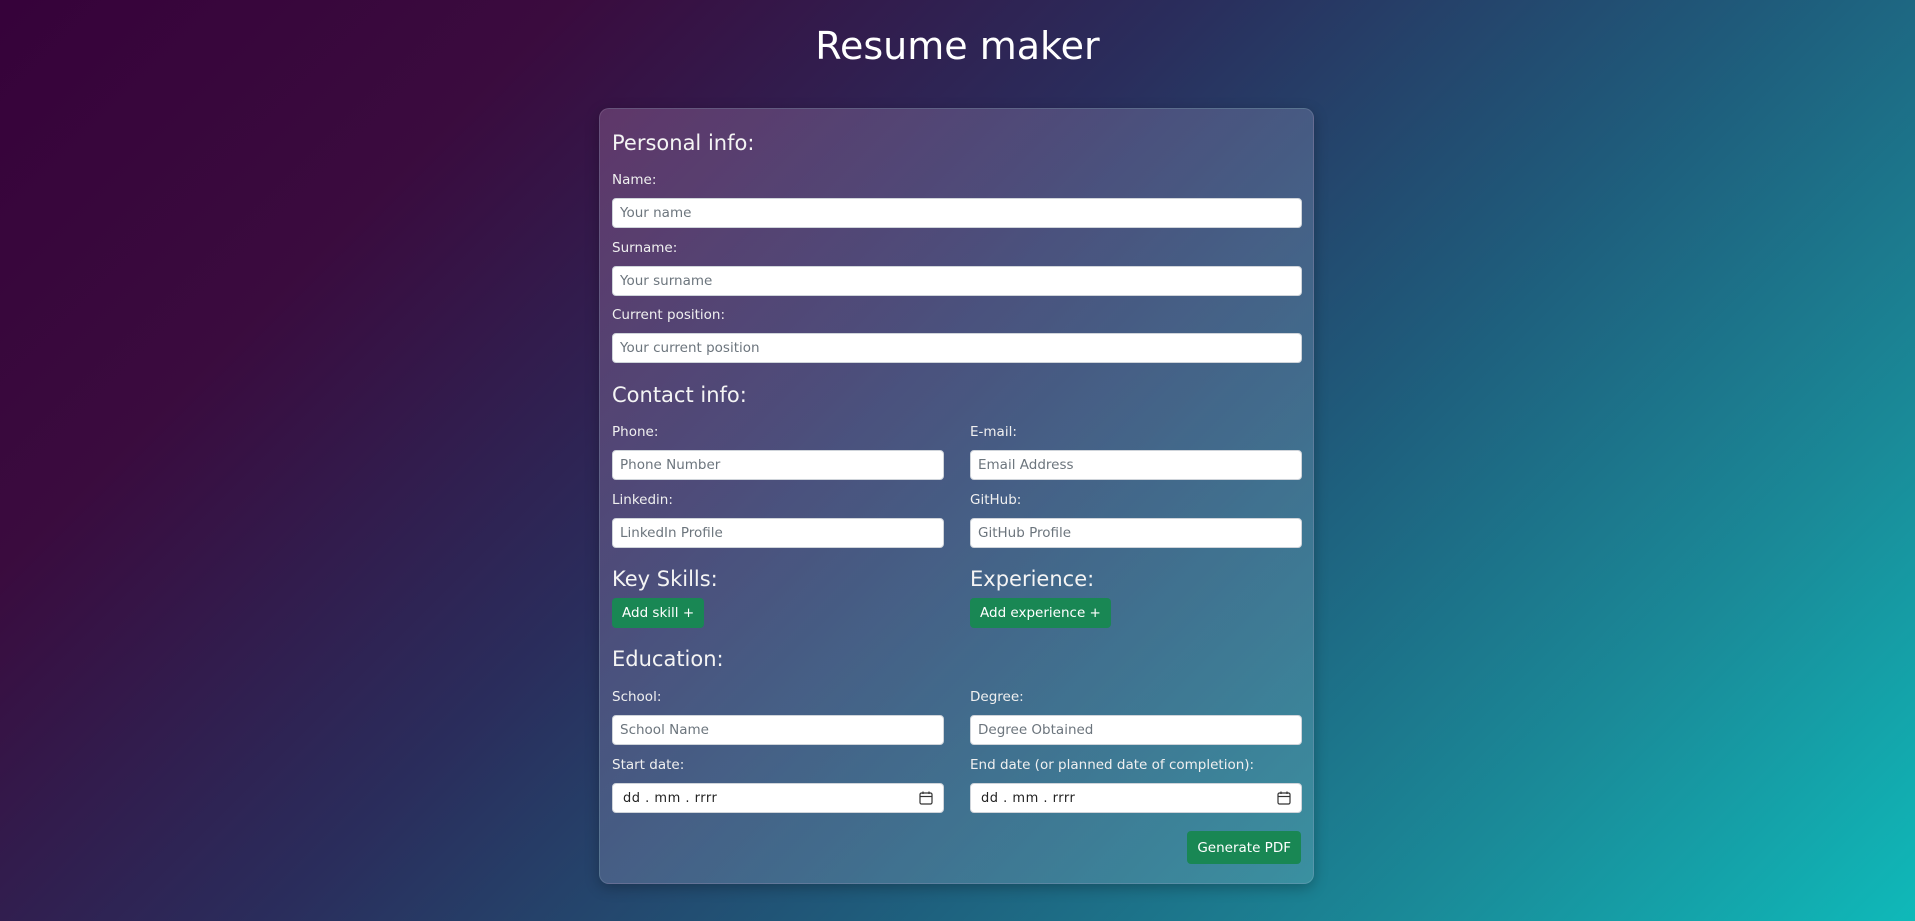 The image size is (1915, 921). Describe the element at coordinates (1136, 730) in the screenshot. I see `degree-input` at that location.